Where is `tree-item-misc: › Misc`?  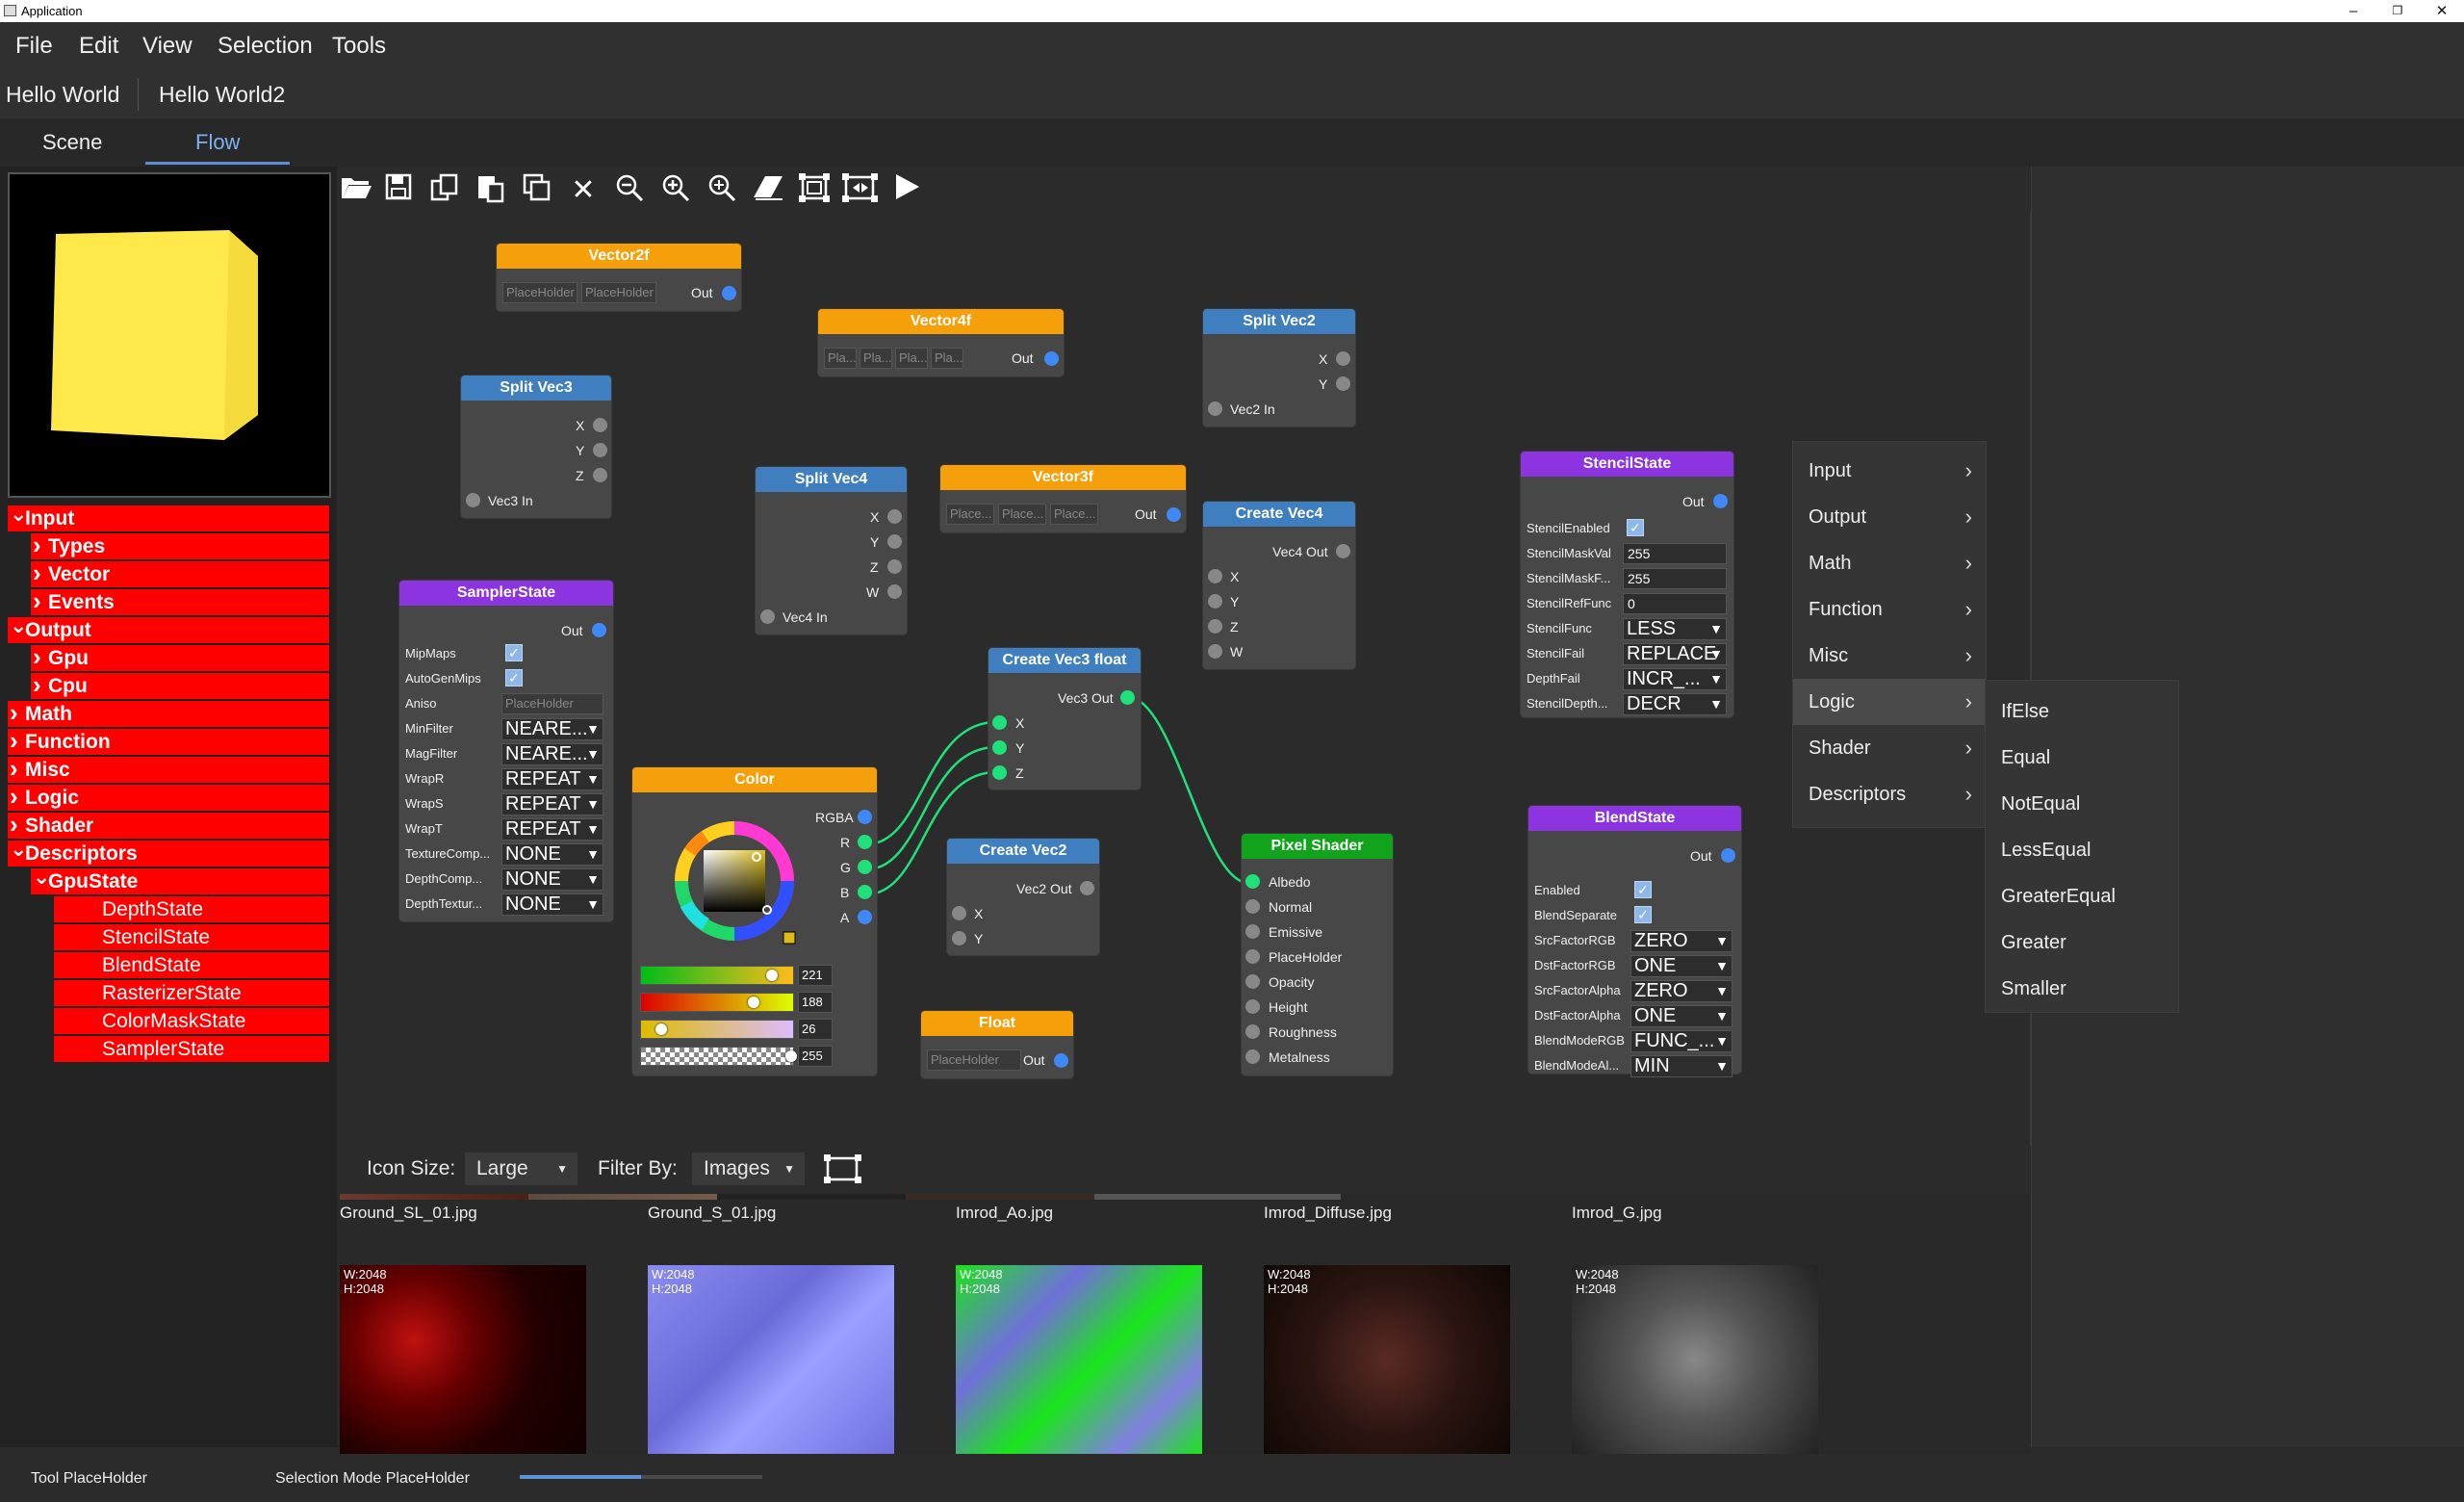 tree-item-misc: › Misc is located at coordinates (168, 770).